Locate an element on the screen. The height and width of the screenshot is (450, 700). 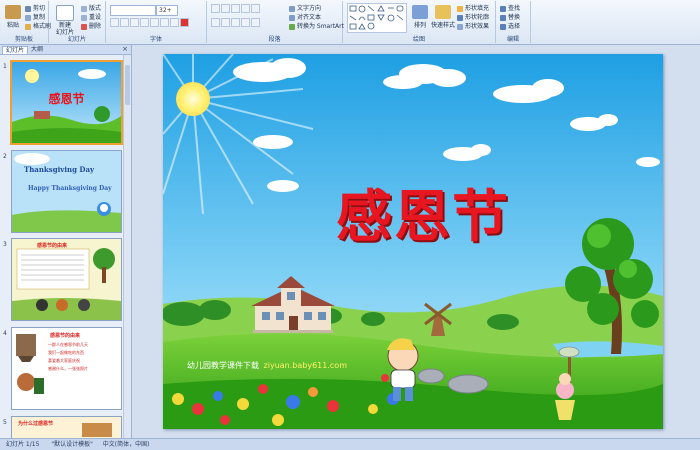
bold-icon is located at coordinates (114, 22).